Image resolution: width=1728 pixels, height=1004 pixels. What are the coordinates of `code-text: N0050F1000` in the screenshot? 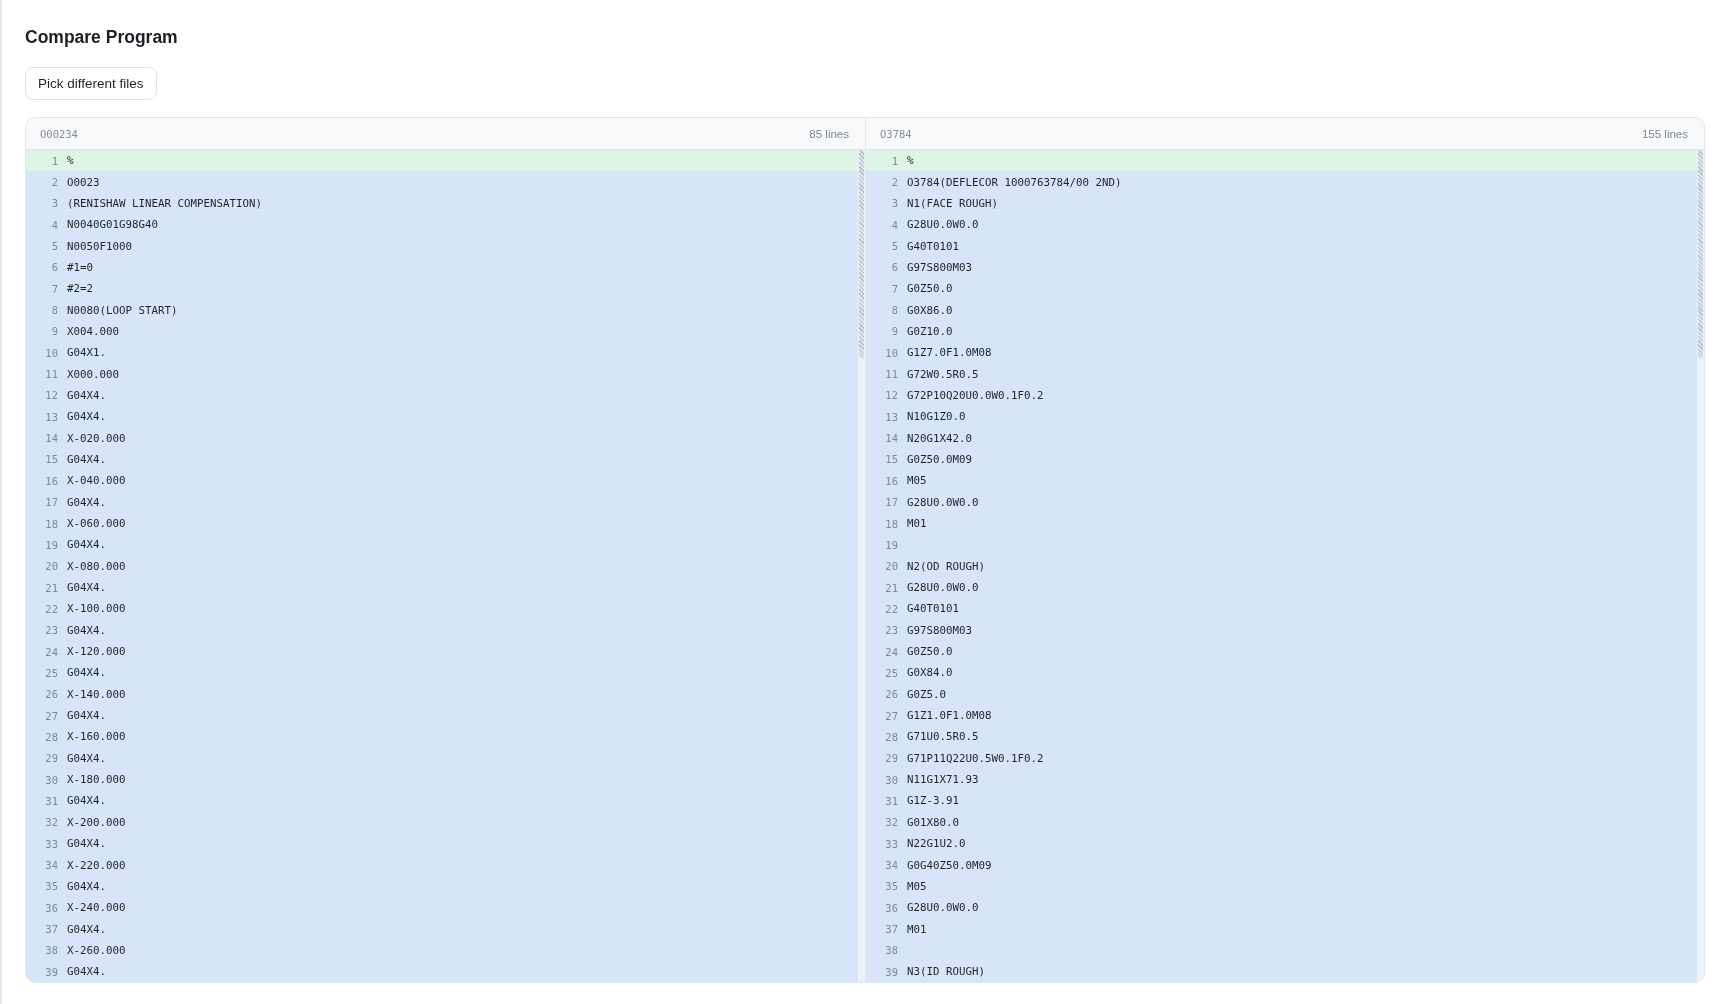 It's located at (99, 246).